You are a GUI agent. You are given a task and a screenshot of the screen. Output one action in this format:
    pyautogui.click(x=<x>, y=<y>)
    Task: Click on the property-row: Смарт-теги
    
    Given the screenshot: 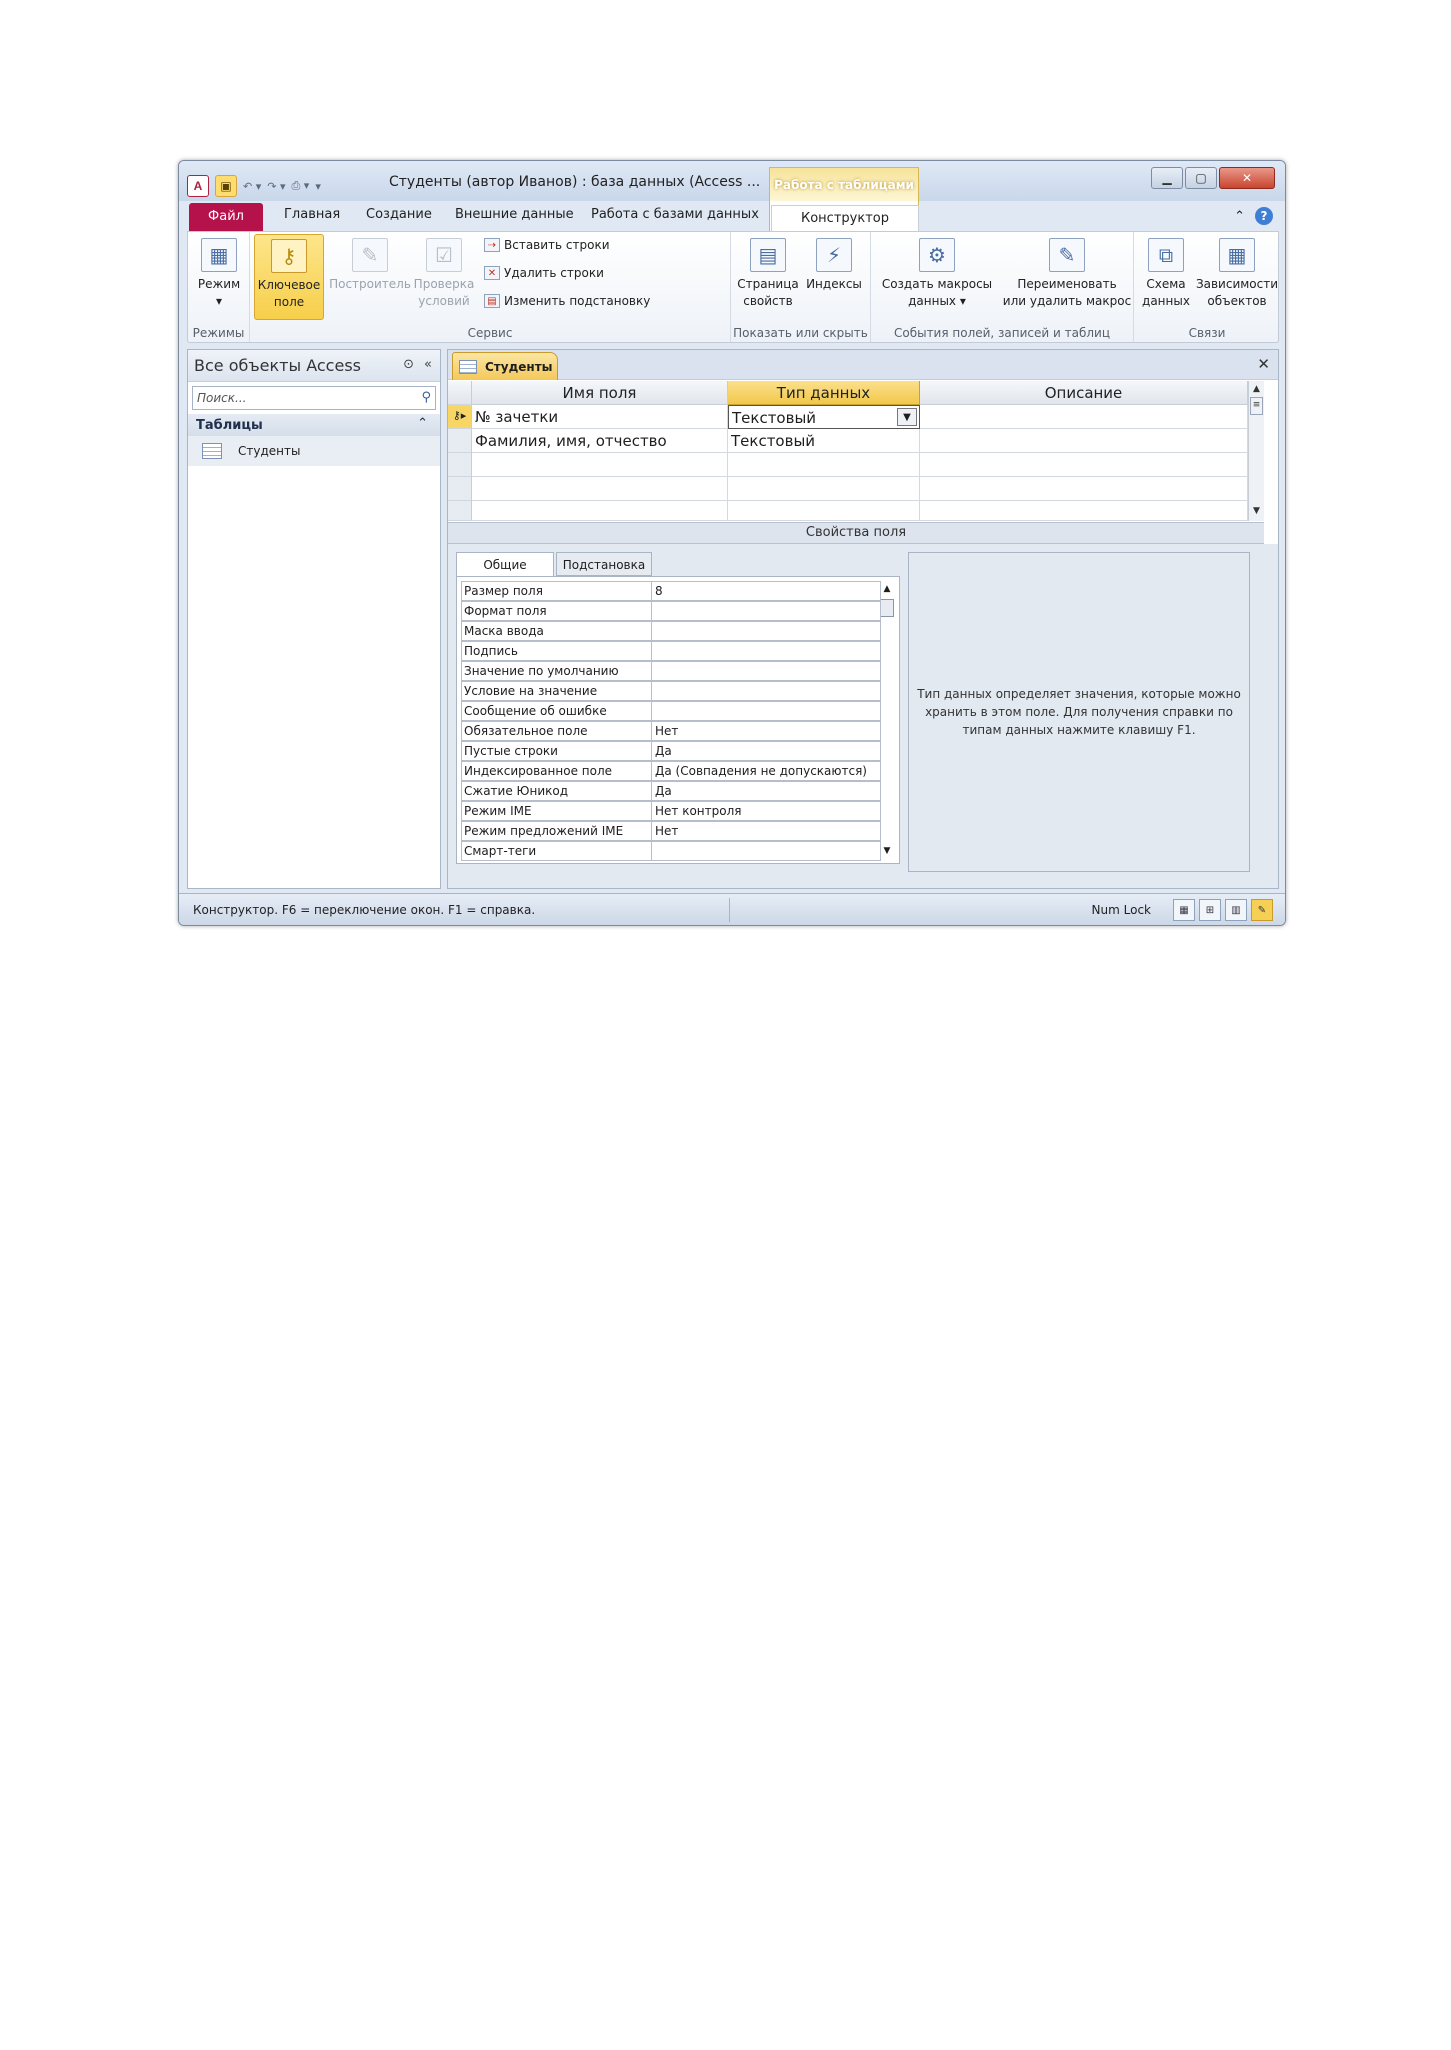 What is the action you would take?
    pyautogui.click(x=671, y=851)
    